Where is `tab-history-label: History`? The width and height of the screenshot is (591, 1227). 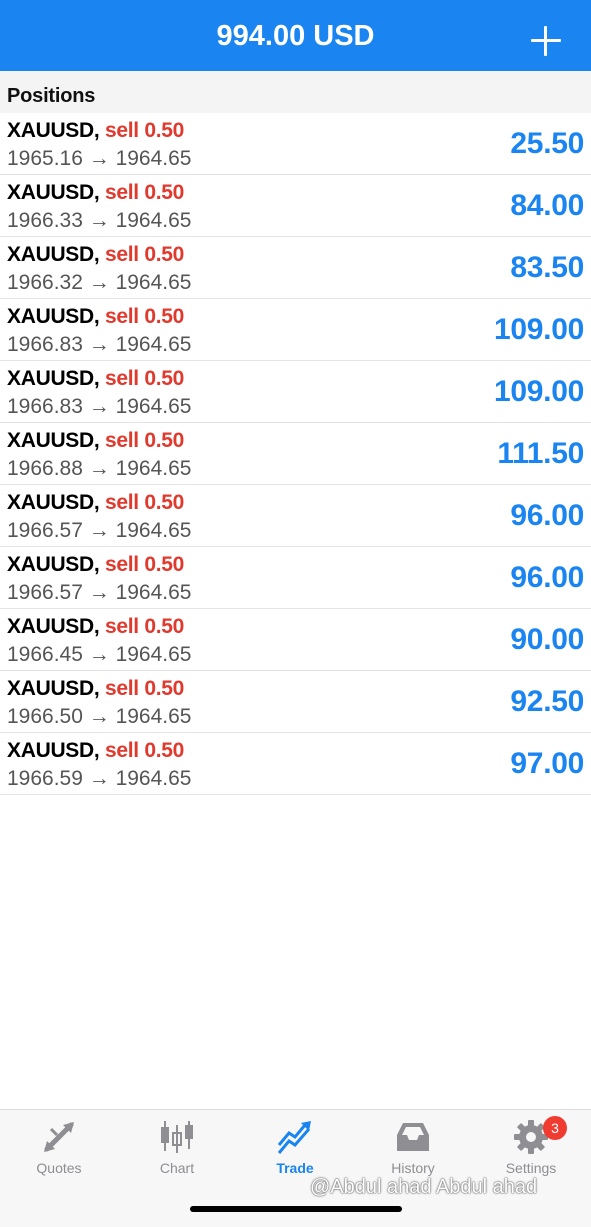 tab-history-label: History is located at coordinates (413, 1168).